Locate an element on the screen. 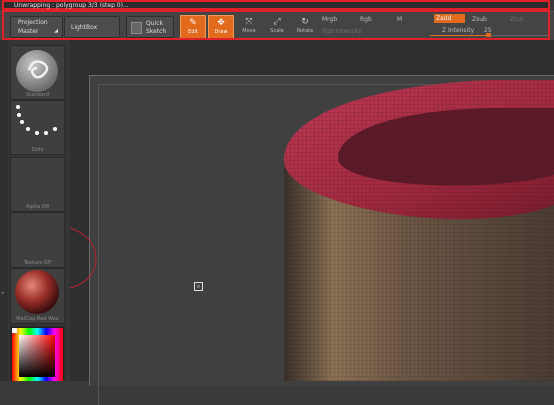 This screenshot has height=405, width=554. stroke-caption: Dots is located at coordinates (37, 150).